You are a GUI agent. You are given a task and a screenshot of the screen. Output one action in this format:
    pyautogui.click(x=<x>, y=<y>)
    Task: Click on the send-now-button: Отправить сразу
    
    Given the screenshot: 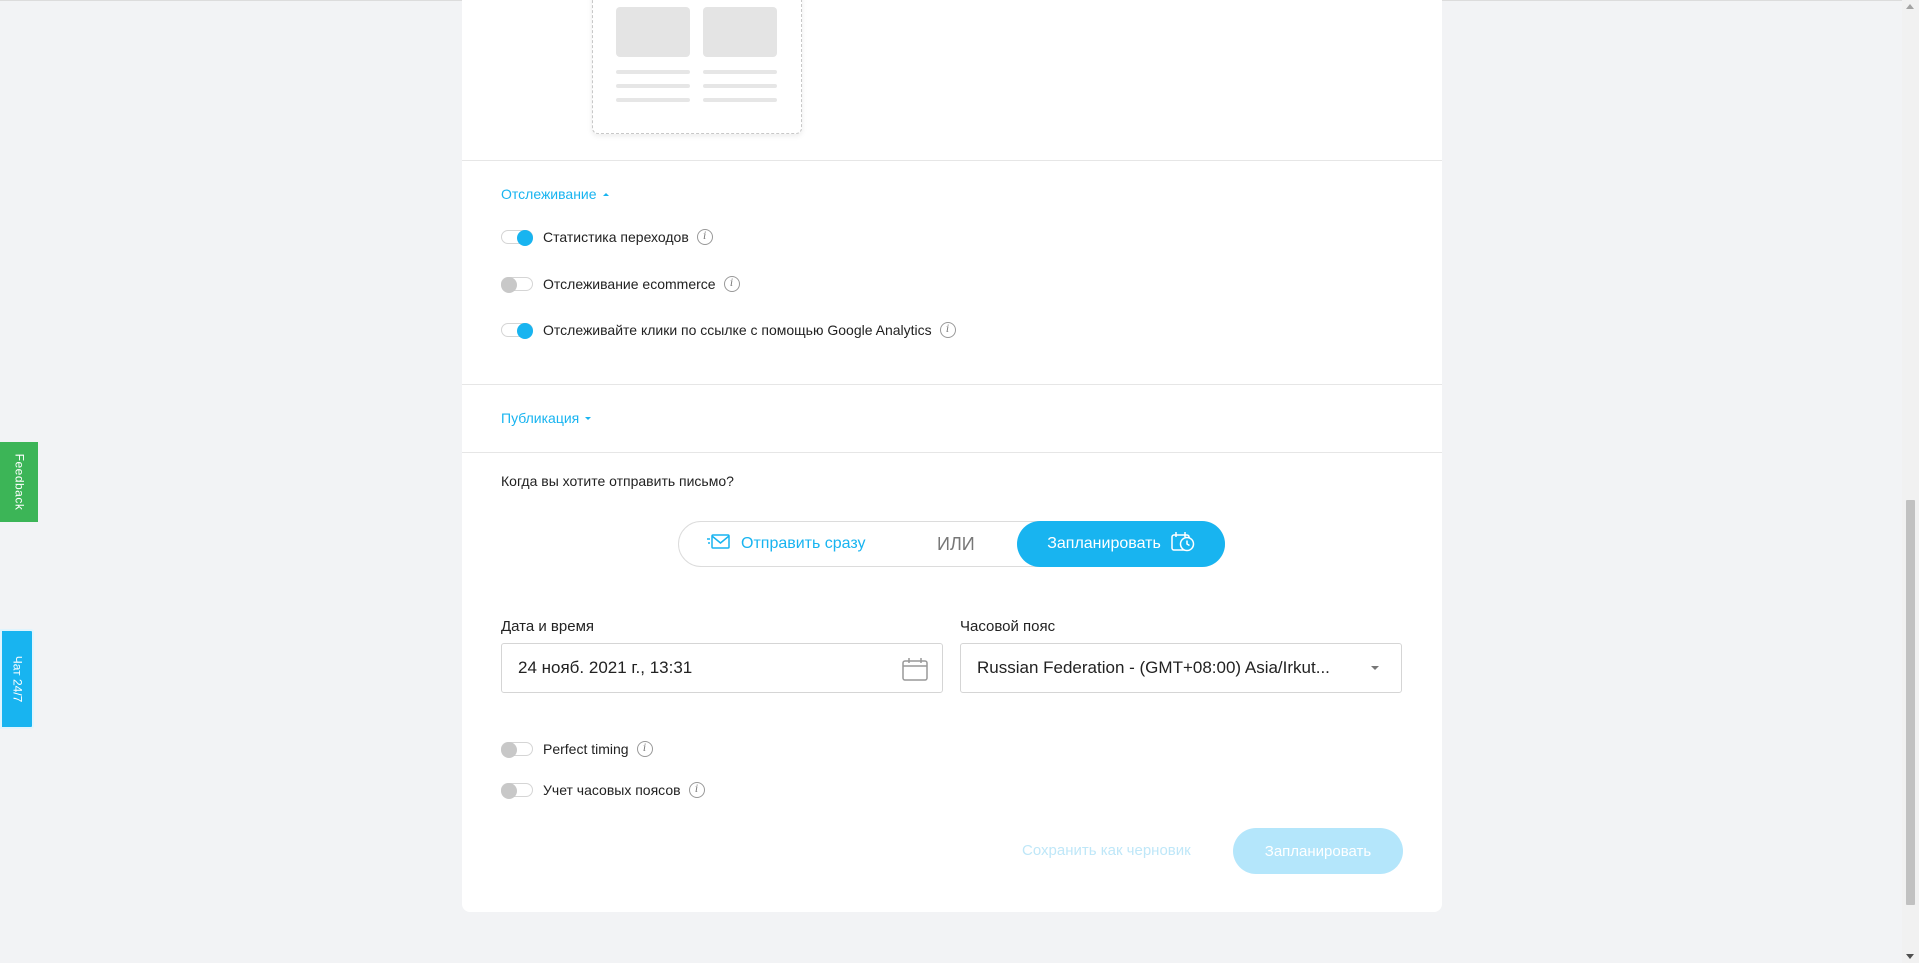 What is the action you would take?
    pyautogui.click(x=786, y=544)
    